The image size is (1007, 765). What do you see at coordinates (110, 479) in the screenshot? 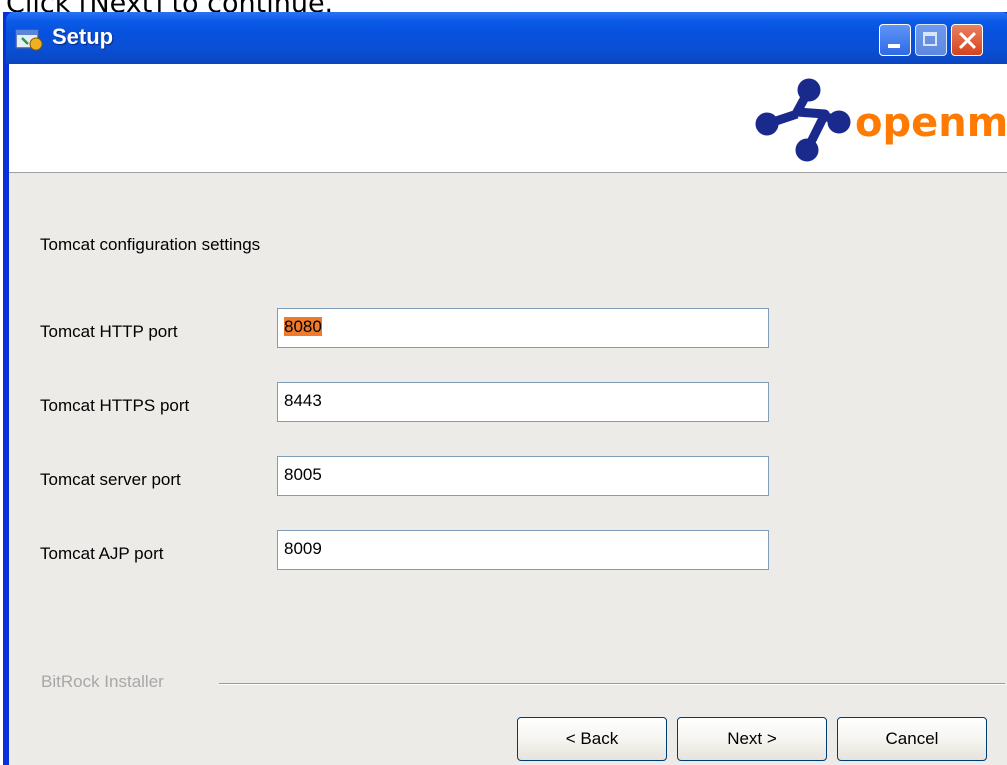
I see `server-port-label: Tomcat server port` at bounding box center [110, 479].